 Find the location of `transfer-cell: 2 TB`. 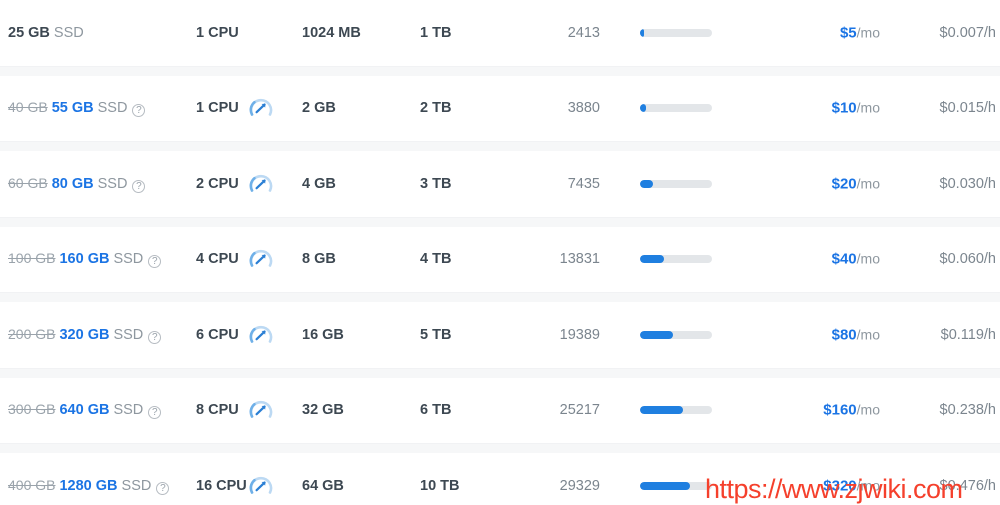

transfer-cell: 2 TB is located at coordinates (436, 108).